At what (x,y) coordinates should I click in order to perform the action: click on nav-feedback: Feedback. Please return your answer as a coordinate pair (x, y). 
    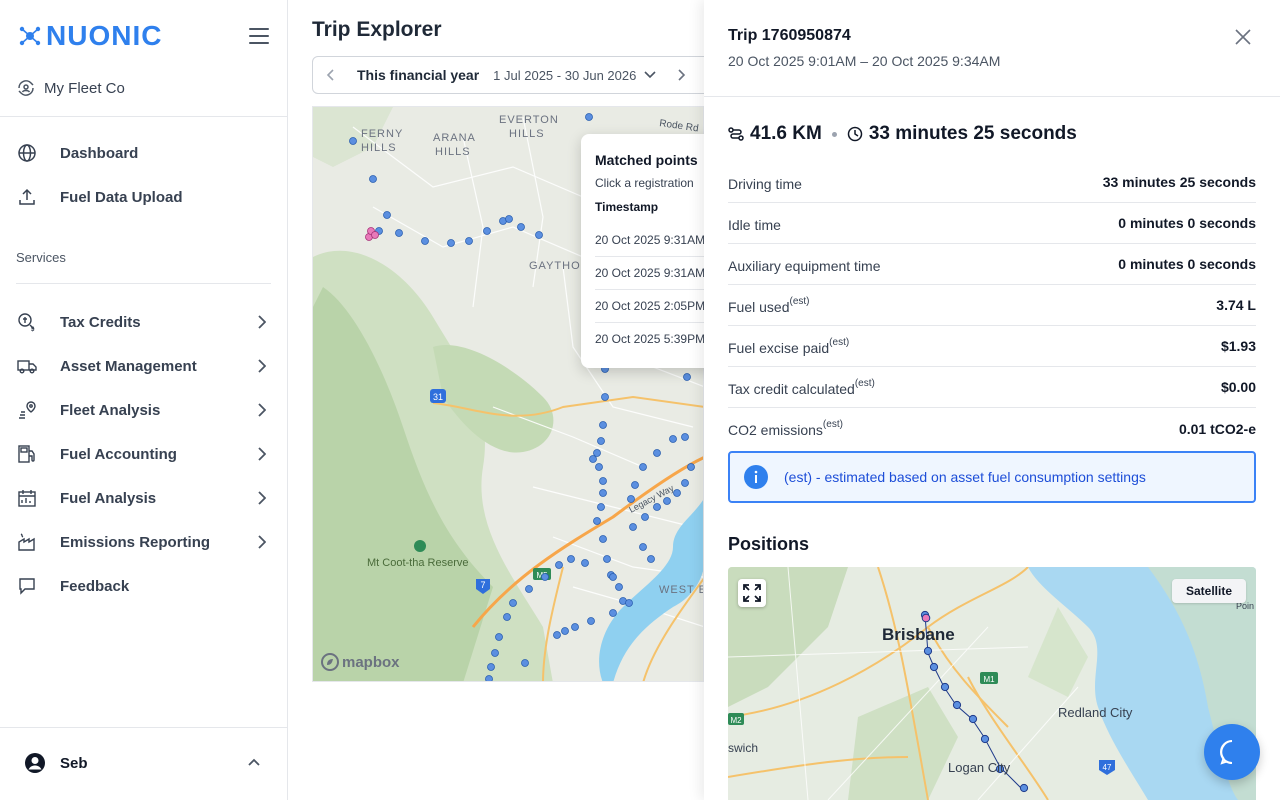
    Looking at the image, I should click on (144, 586).